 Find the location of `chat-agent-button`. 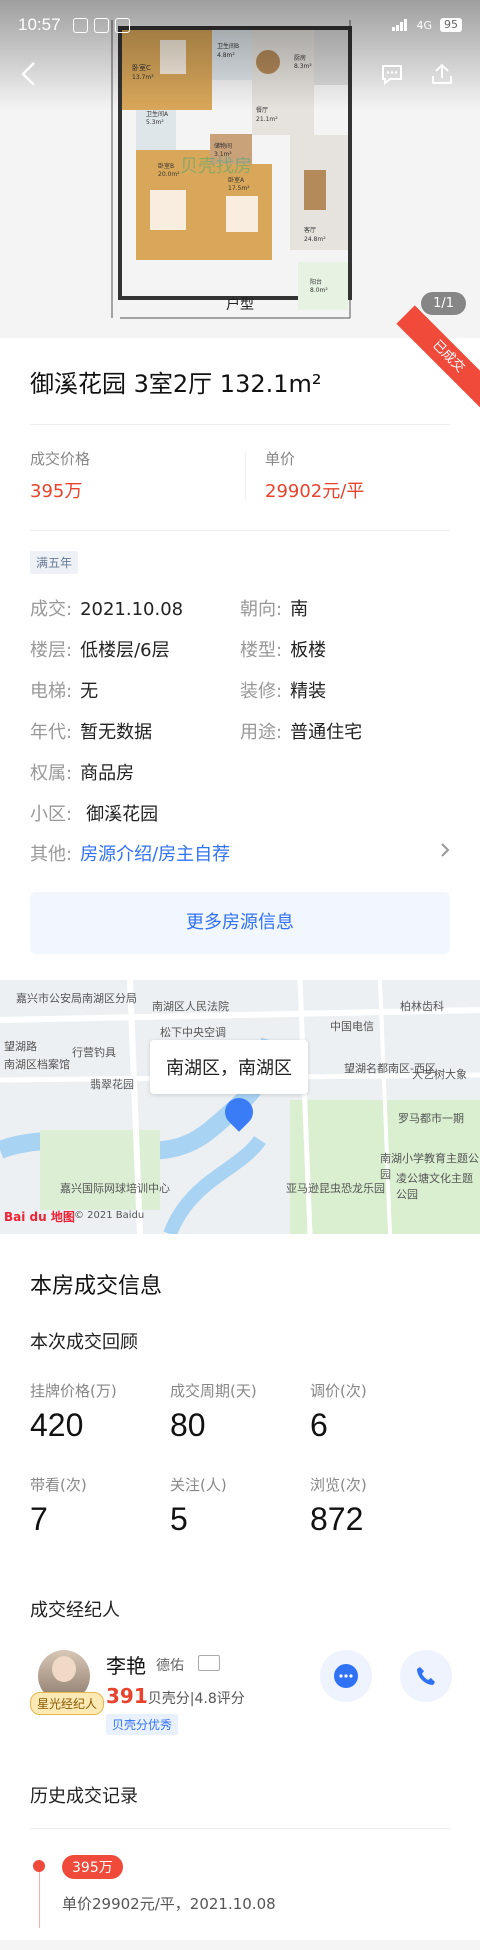

chat-agent-button is located at coordinates (346, 1676).